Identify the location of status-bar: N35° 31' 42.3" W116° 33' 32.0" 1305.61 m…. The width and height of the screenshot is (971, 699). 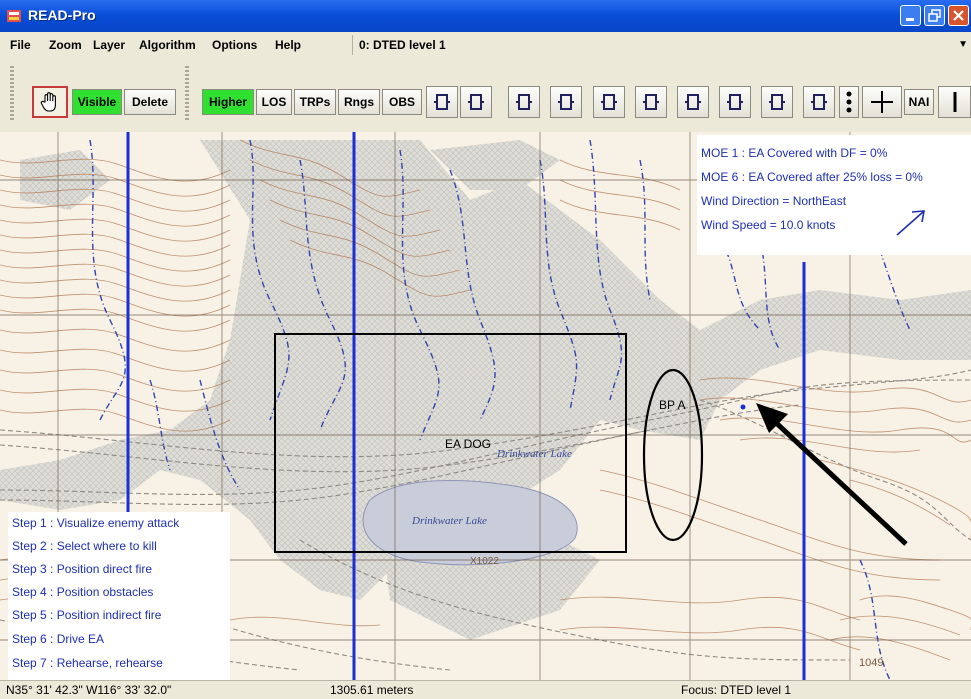
(485, 689).